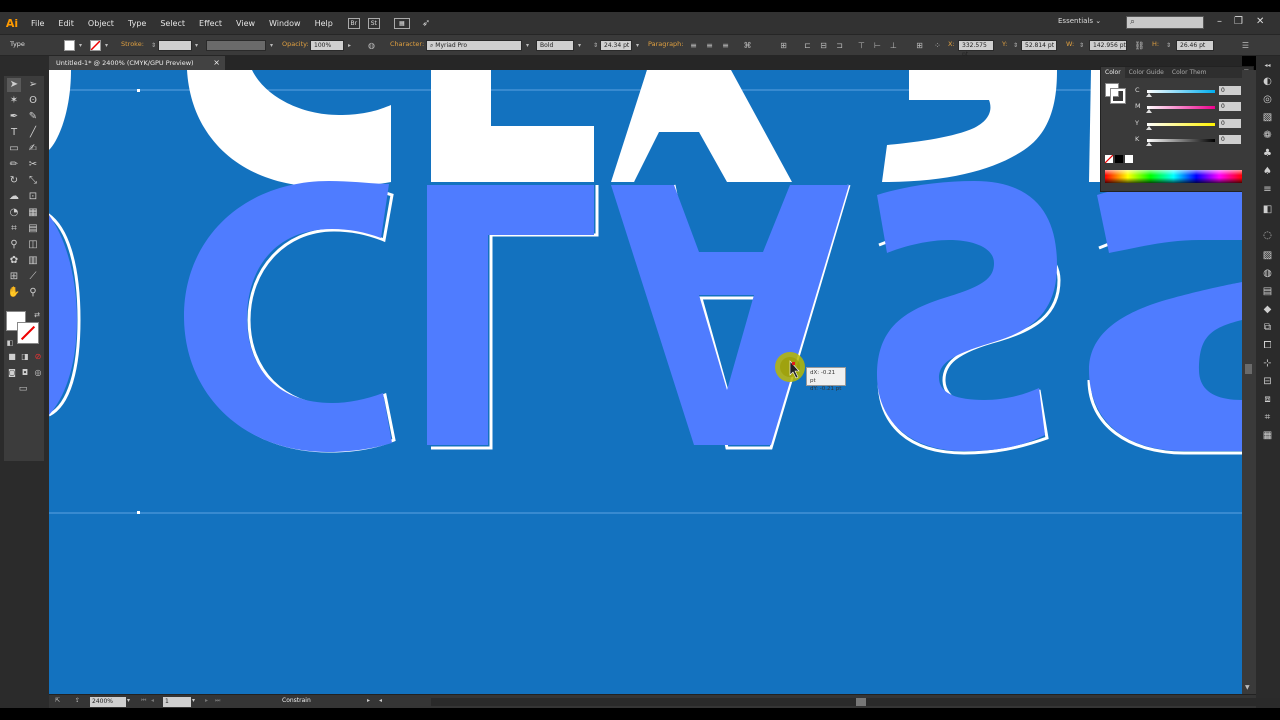 The width and height of the screenshot is (1280, 720). What do you see at coordinates (373, 23) in the screenshot?
I see `stock-button: St` at bounding box center [373, 23].